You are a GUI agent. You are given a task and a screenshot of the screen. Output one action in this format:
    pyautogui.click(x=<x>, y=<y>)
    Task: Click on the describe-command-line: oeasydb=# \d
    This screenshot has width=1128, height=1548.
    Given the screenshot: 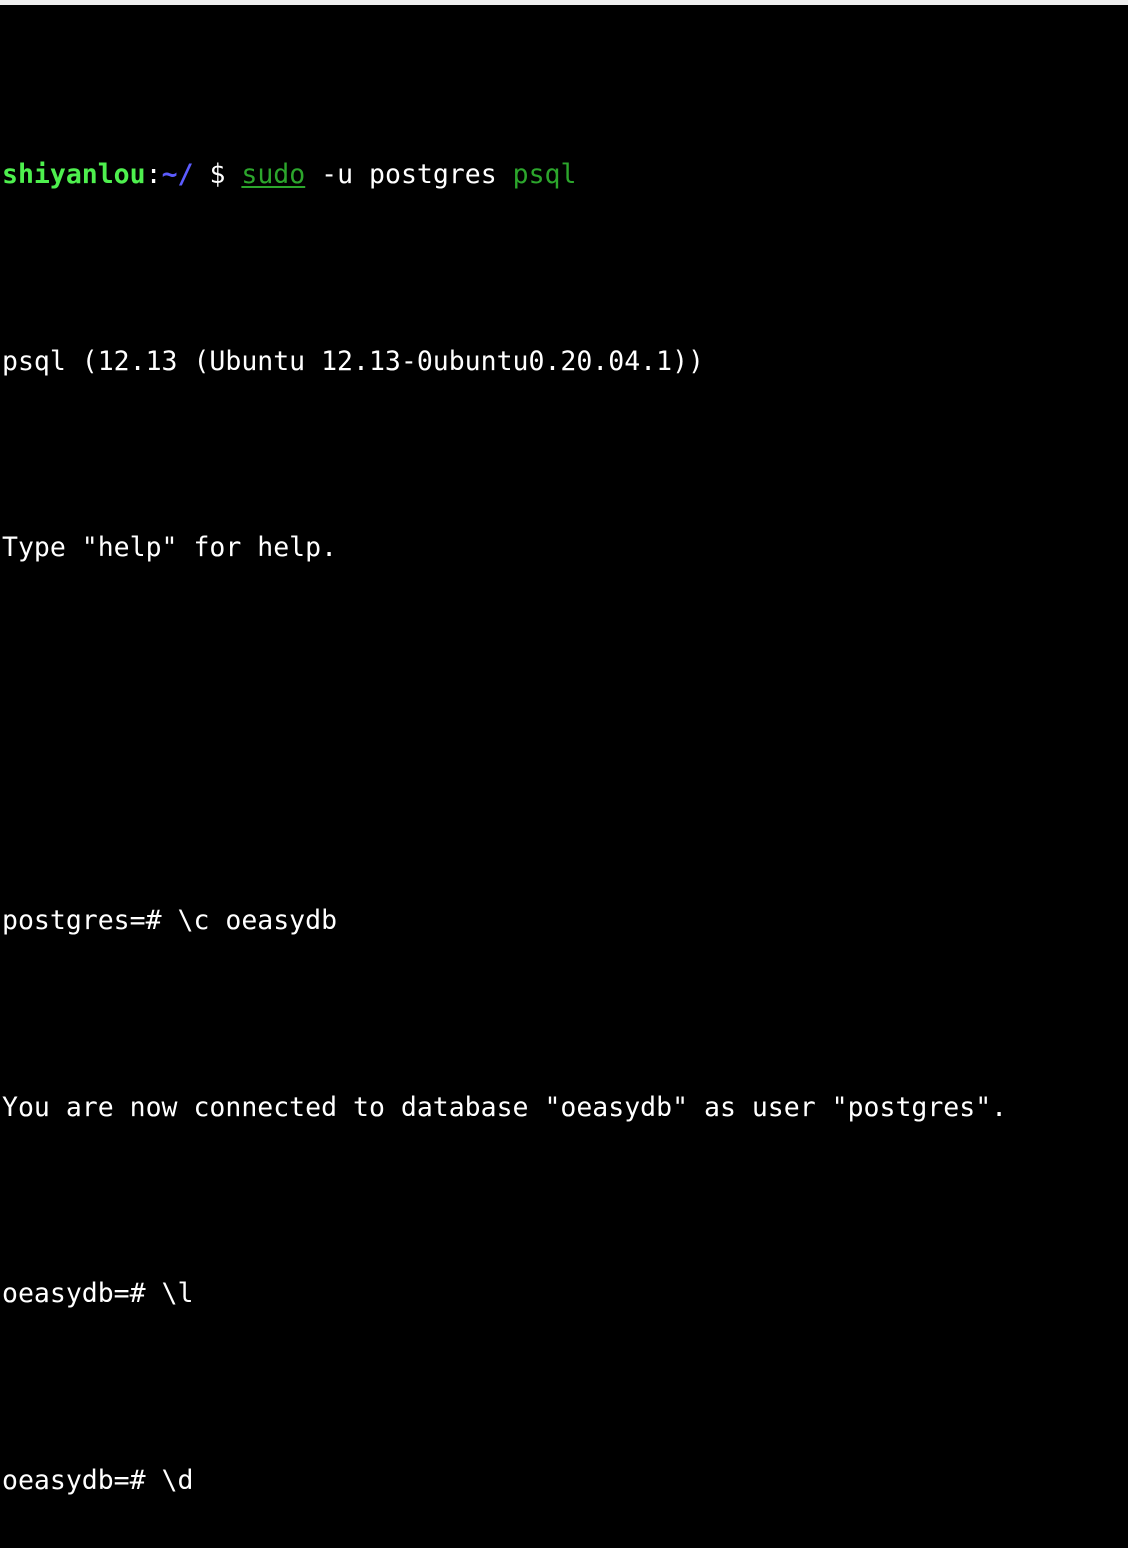 What is the action you would take?
    pyautogui.click(x=565, y=1480)
    